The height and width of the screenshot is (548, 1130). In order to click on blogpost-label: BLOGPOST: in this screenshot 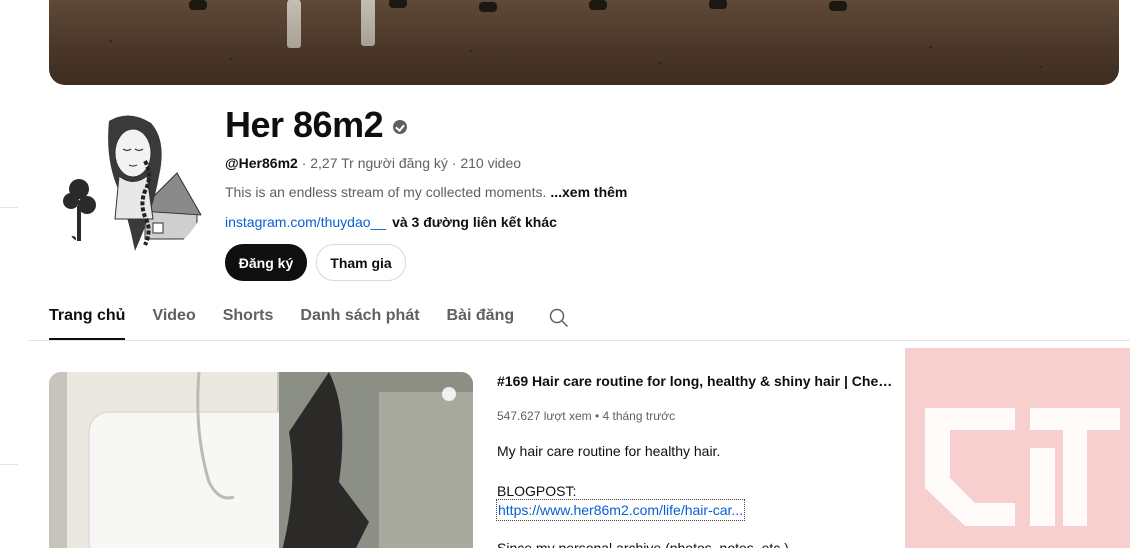, I will do `click(537, 491)`.